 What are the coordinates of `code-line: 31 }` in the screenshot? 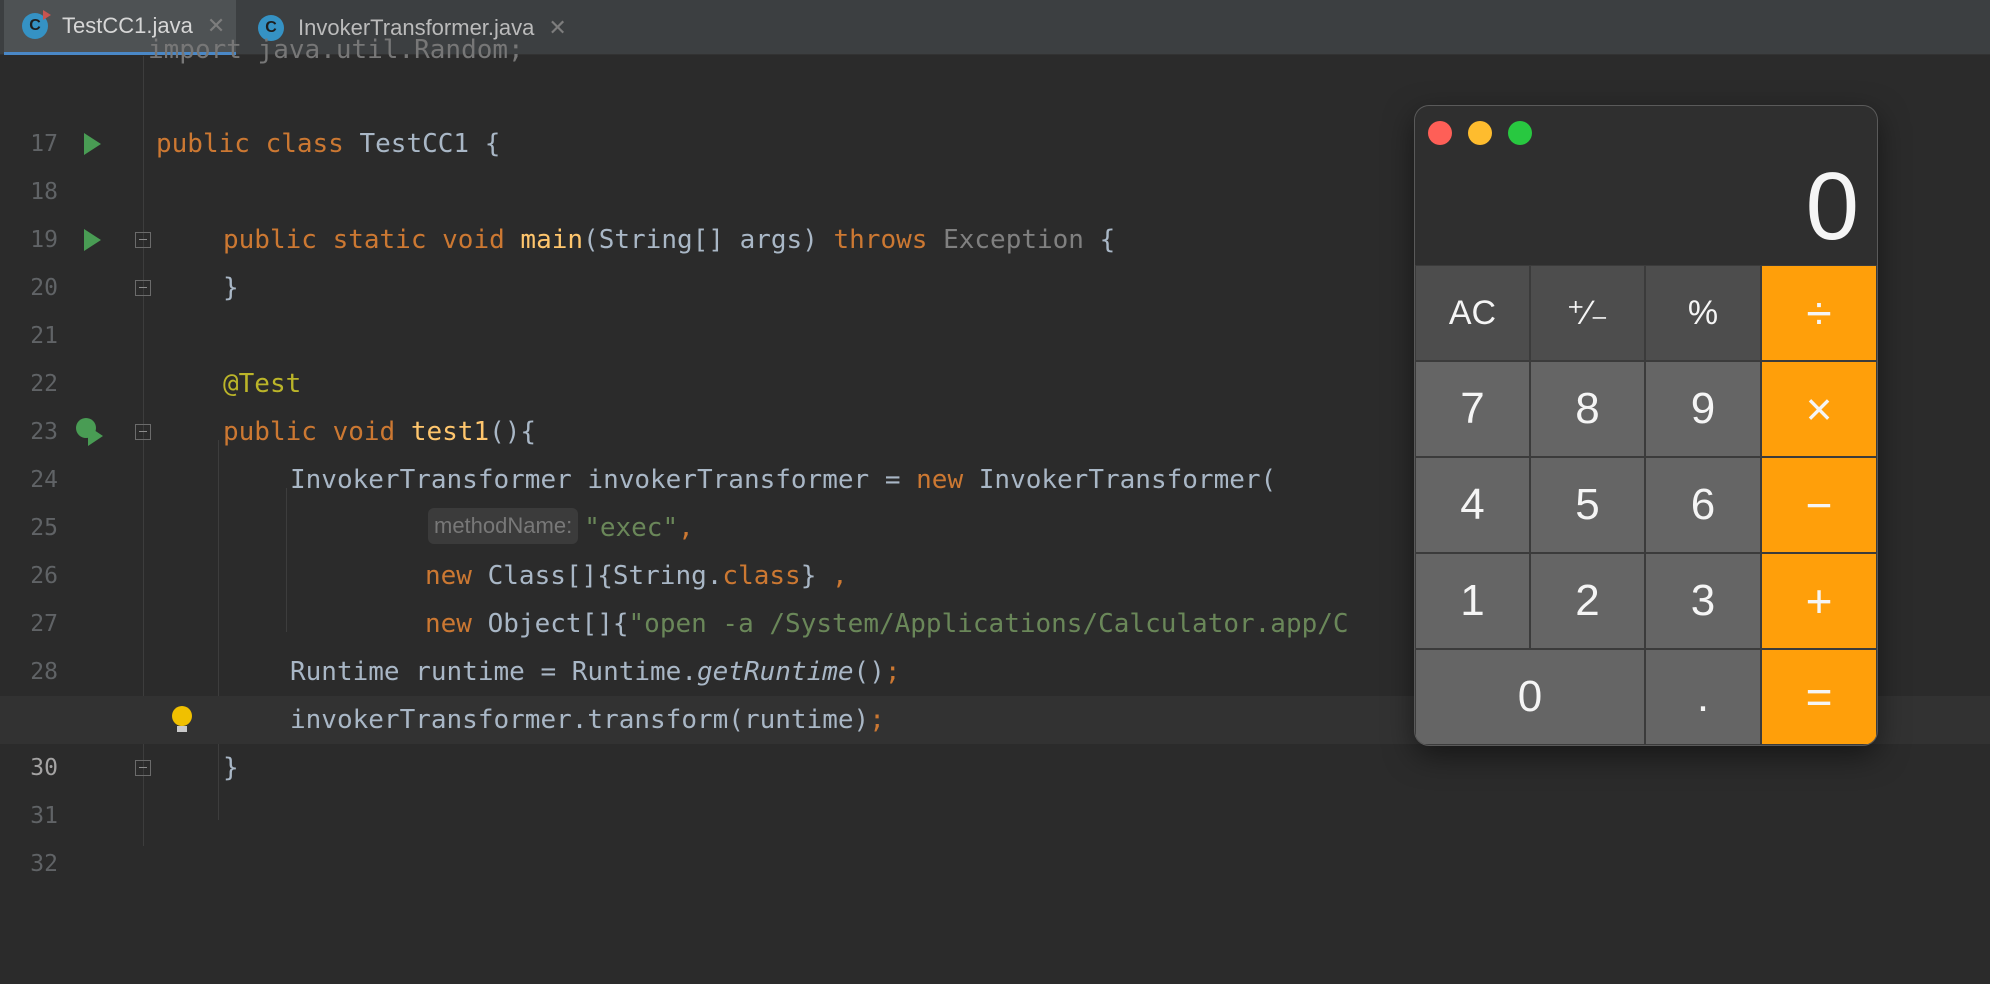 It's located at (995, 786).